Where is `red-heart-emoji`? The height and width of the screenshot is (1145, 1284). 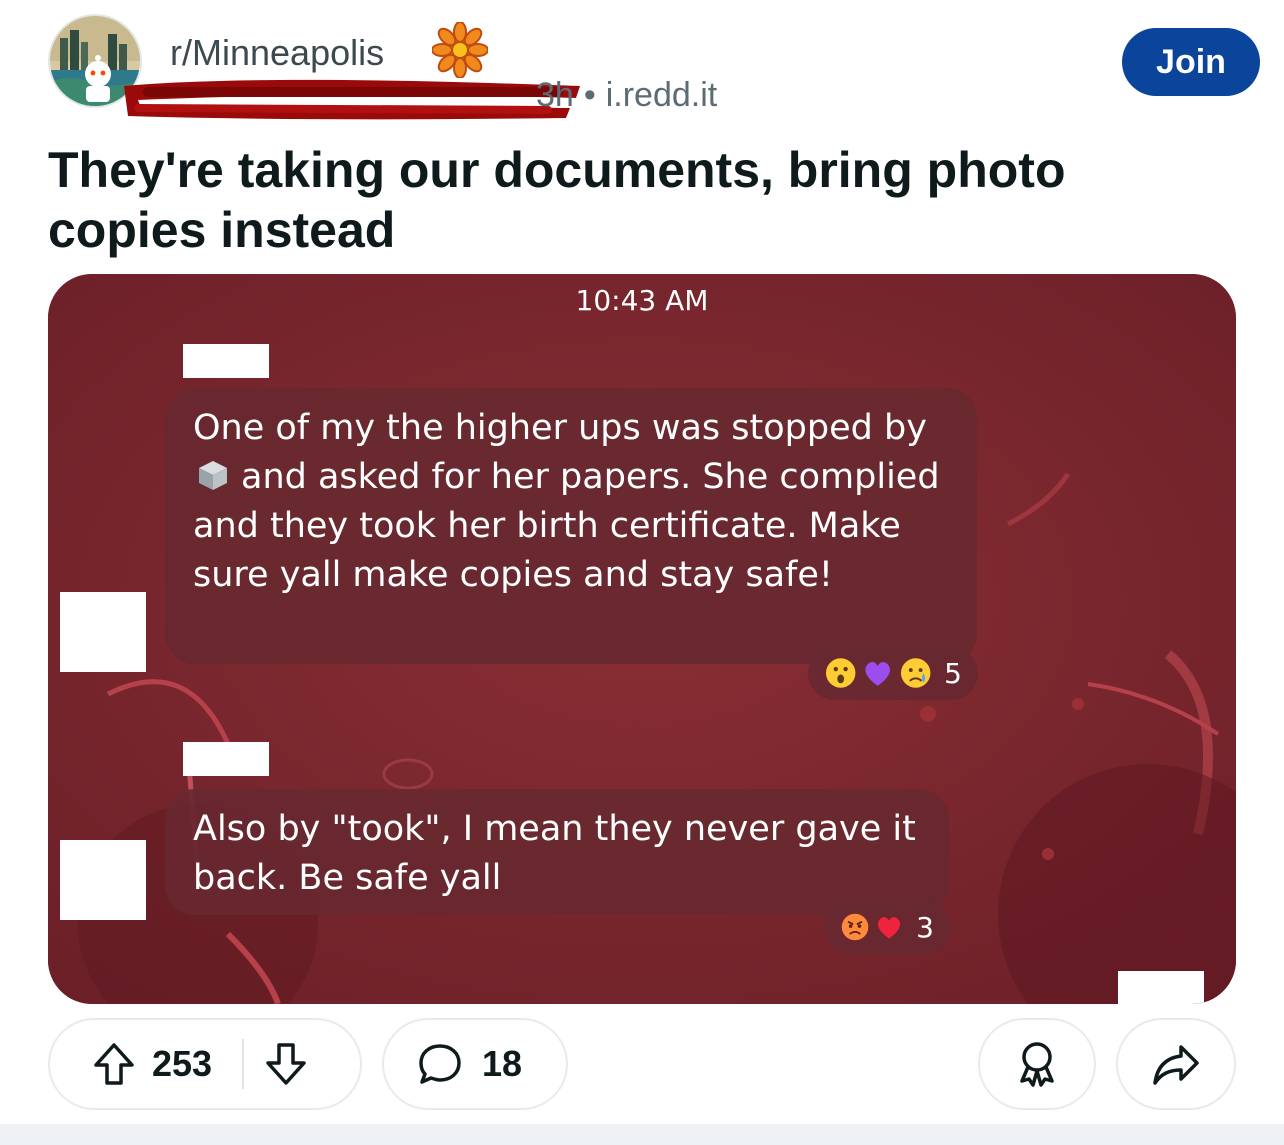 red-heart-emoji is located at coordinates (889, 928).